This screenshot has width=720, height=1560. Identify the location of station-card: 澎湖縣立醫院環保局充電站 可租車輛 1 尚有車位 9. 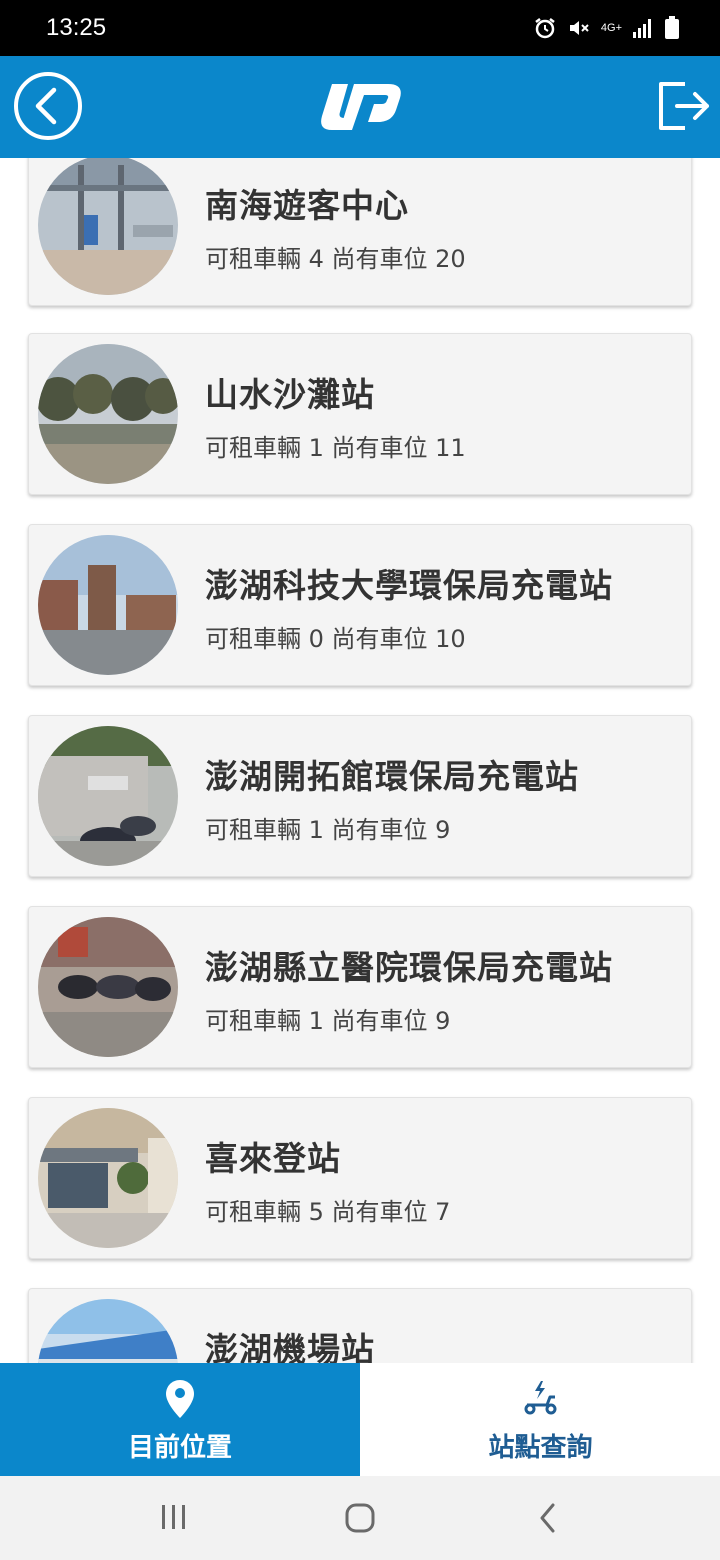
(360, 987).